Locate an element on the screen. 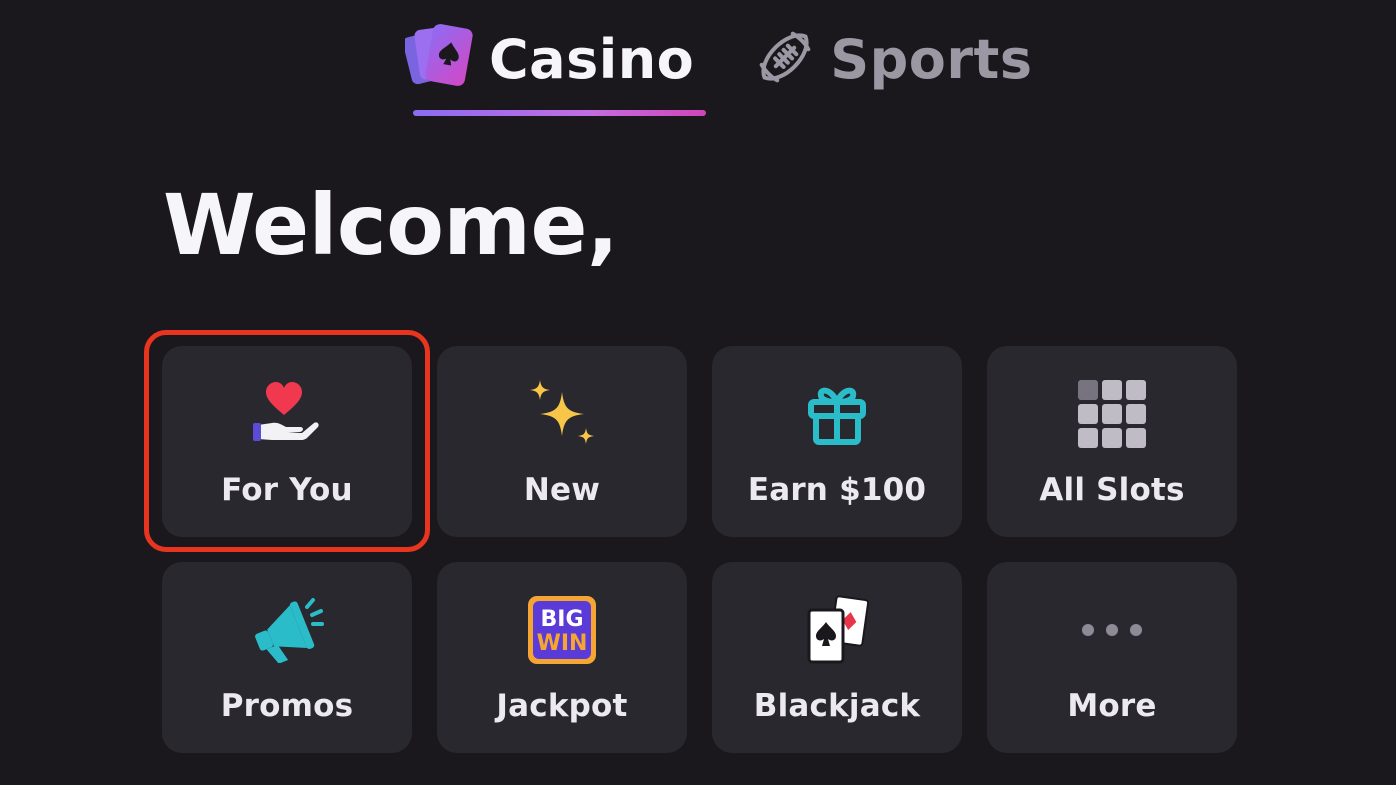 This screenshot has width=1396, height=785. heart-hand-icon is located at coordinates (287, 414).